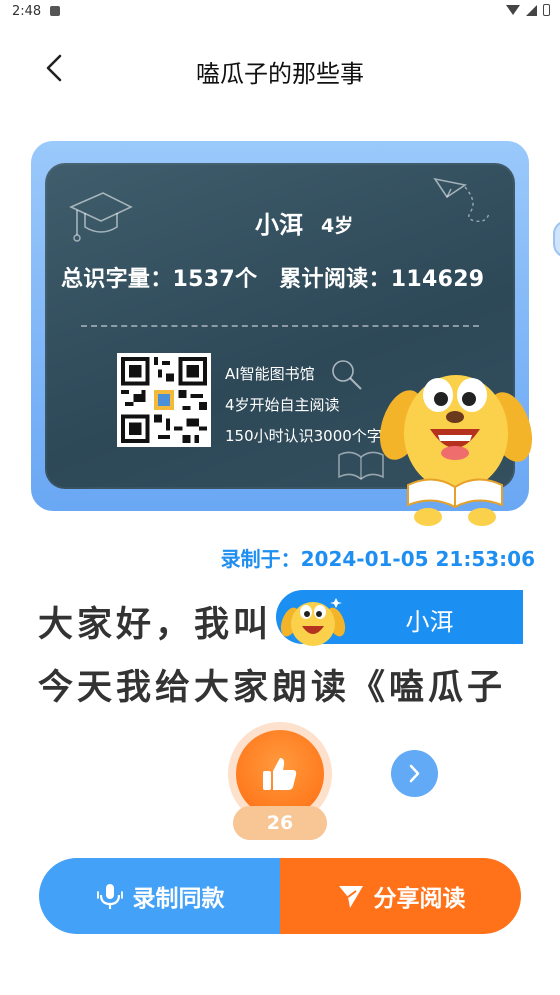 The image size is (560, 995). Describe the element at coordinates (272, 688) in the screenshot. I see `reading-text-line: 今天我给大家朗读《嗑瓜子` at that location.